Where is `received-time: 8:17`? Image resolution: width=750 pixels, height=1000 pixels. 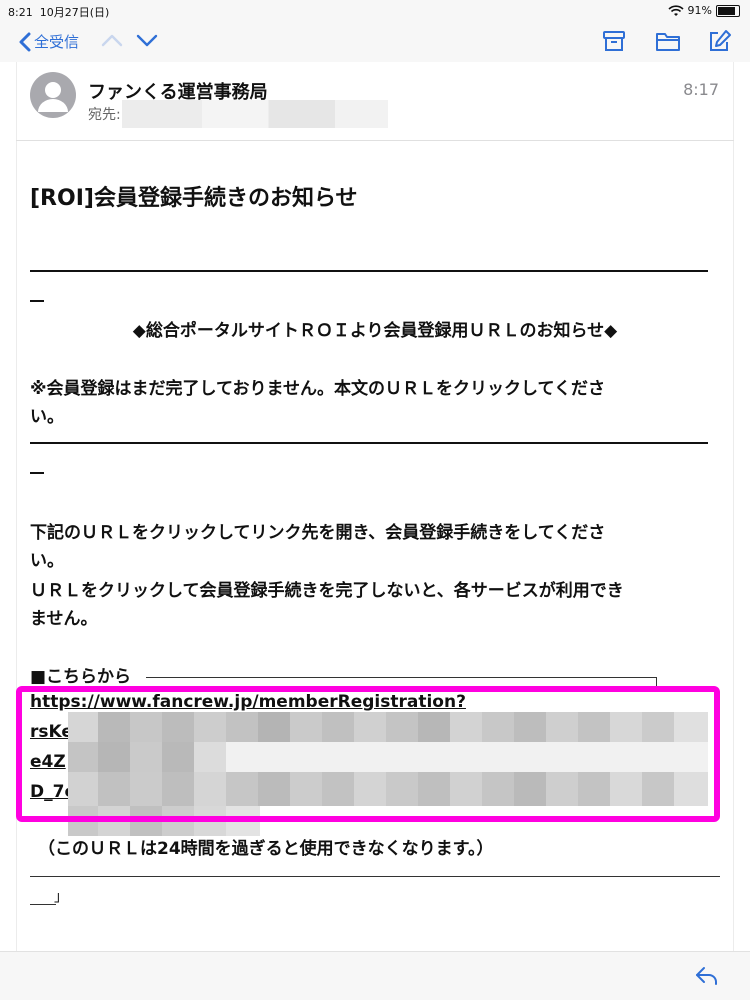
received-time: 8:17 is located at coordinates (701, 89).